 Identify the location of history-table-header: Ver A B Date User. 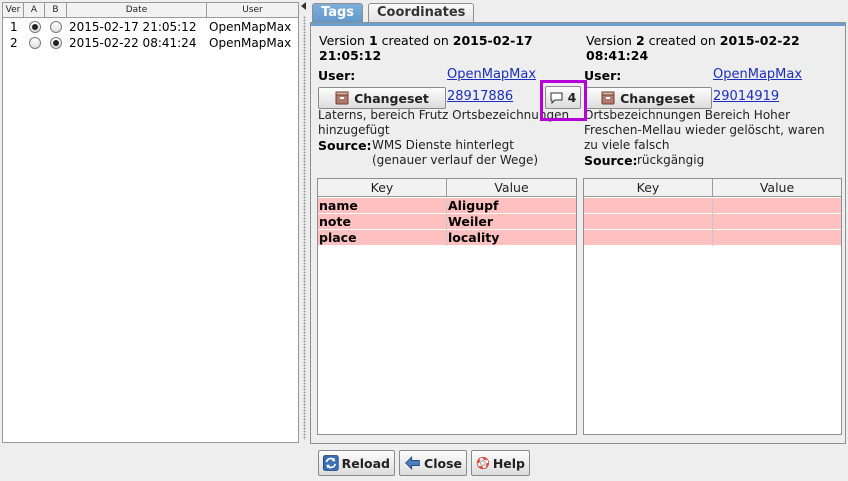
(150, 10).